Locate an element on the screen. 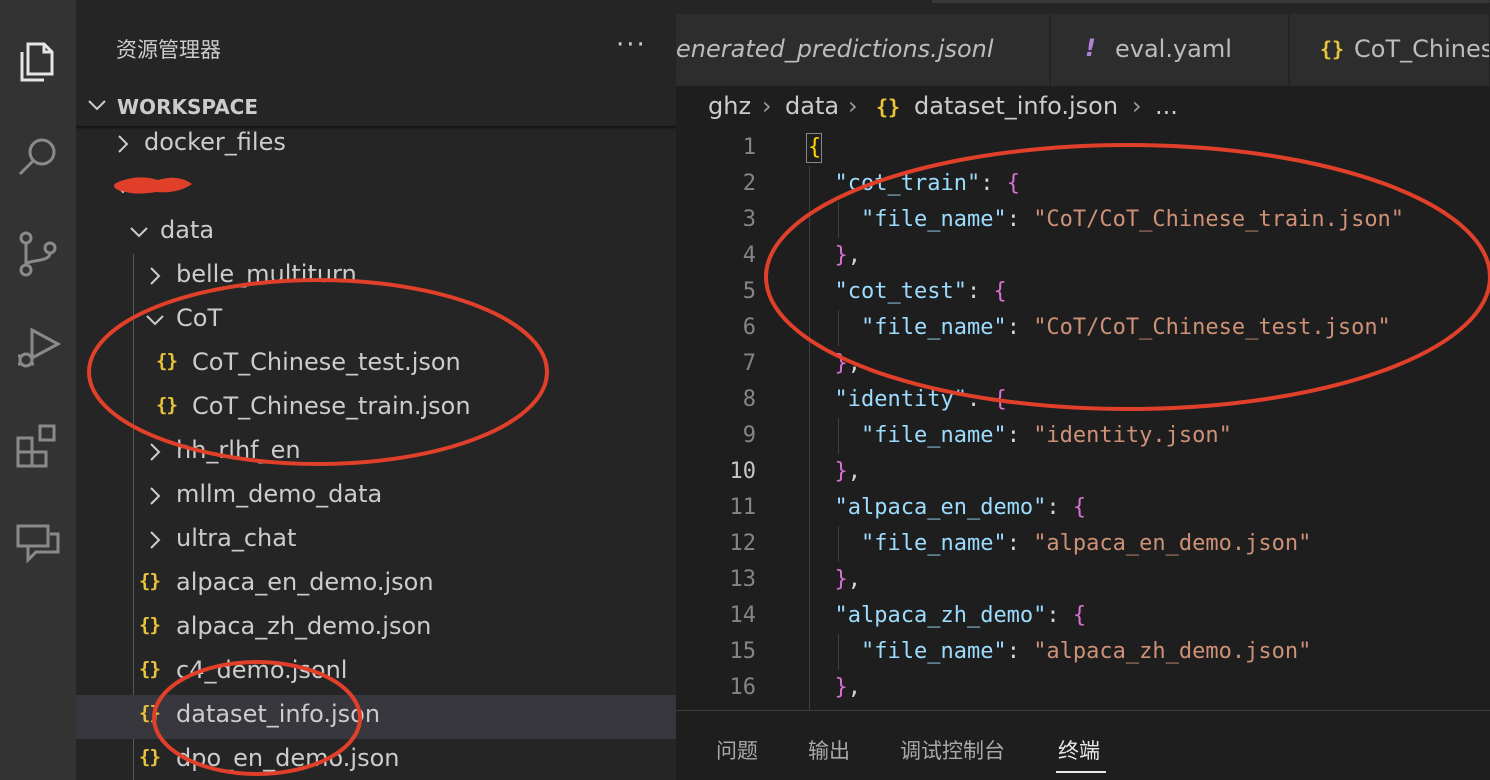 Image resolution: width=1490 pixels, height=780 pixels. yaml-file-icon: ! is located at coordinates (1090, 48).